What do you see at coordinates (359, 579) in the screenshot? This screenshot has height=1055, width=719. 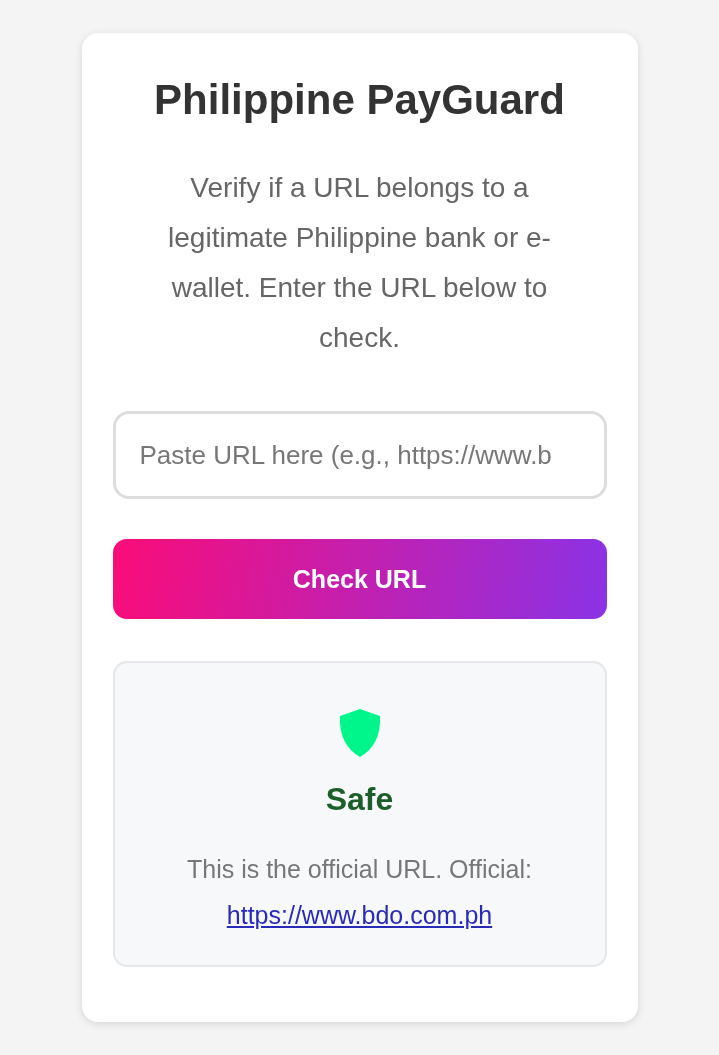 I see `check-url-button: Check URL` at bounding box center [359, 579].